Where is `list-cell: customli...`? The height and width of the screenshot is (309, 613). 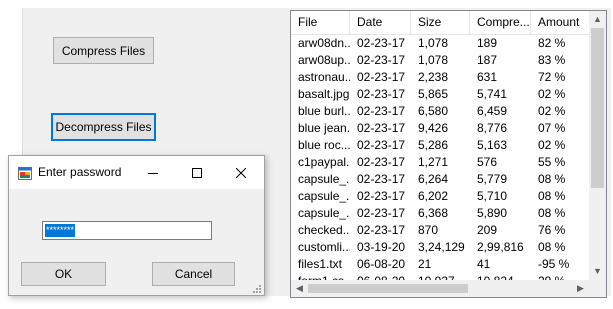 list-cell: customli... is located at coordinates (324, 247).